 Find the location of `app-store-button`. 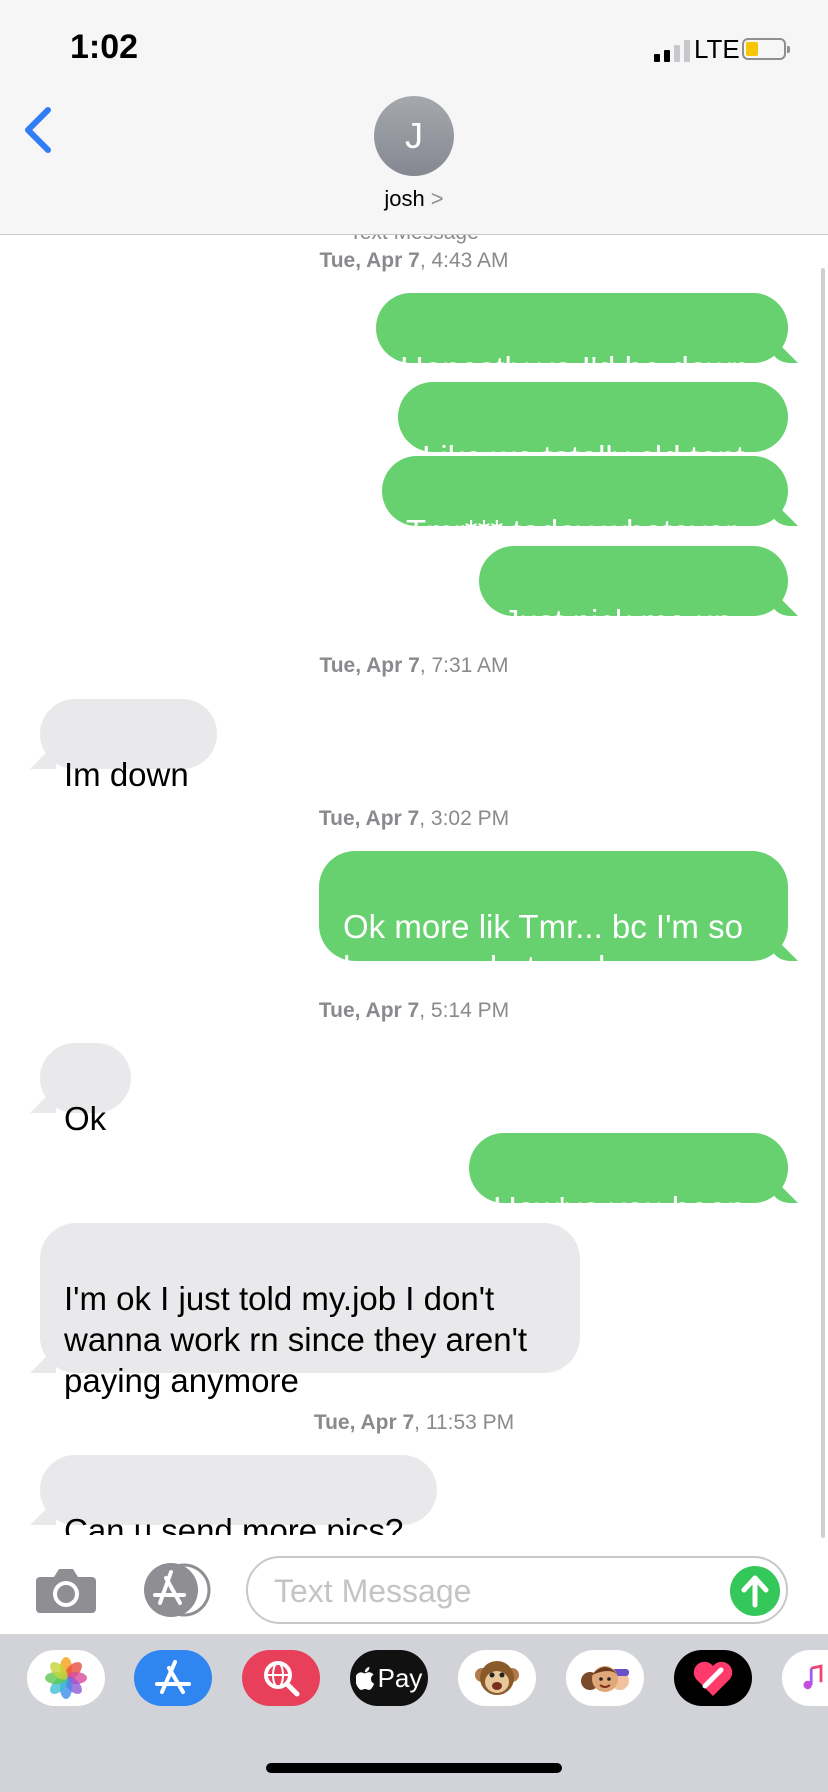

app-store-button is located at coordinates (176, 1590).